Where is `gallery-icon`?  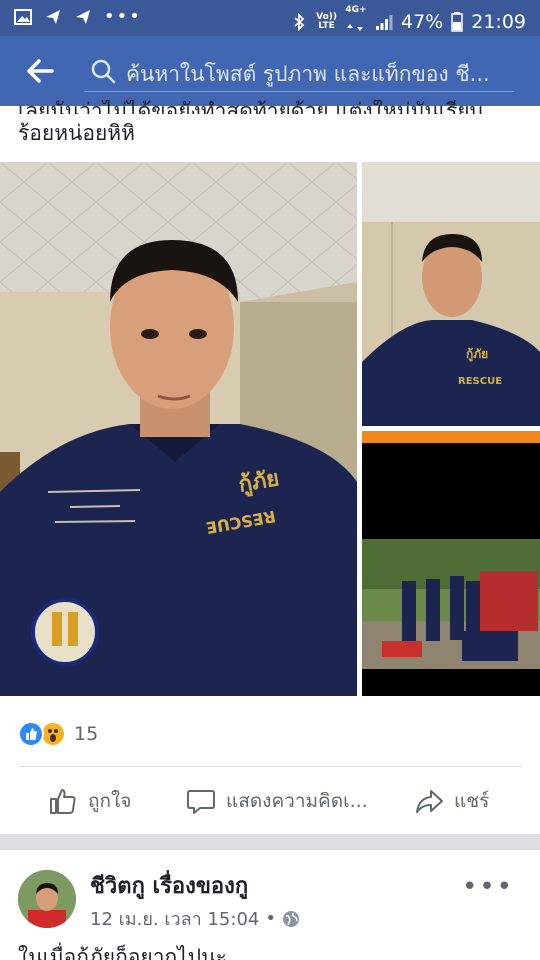 gallery-icon is located at coordinates (23, 17).